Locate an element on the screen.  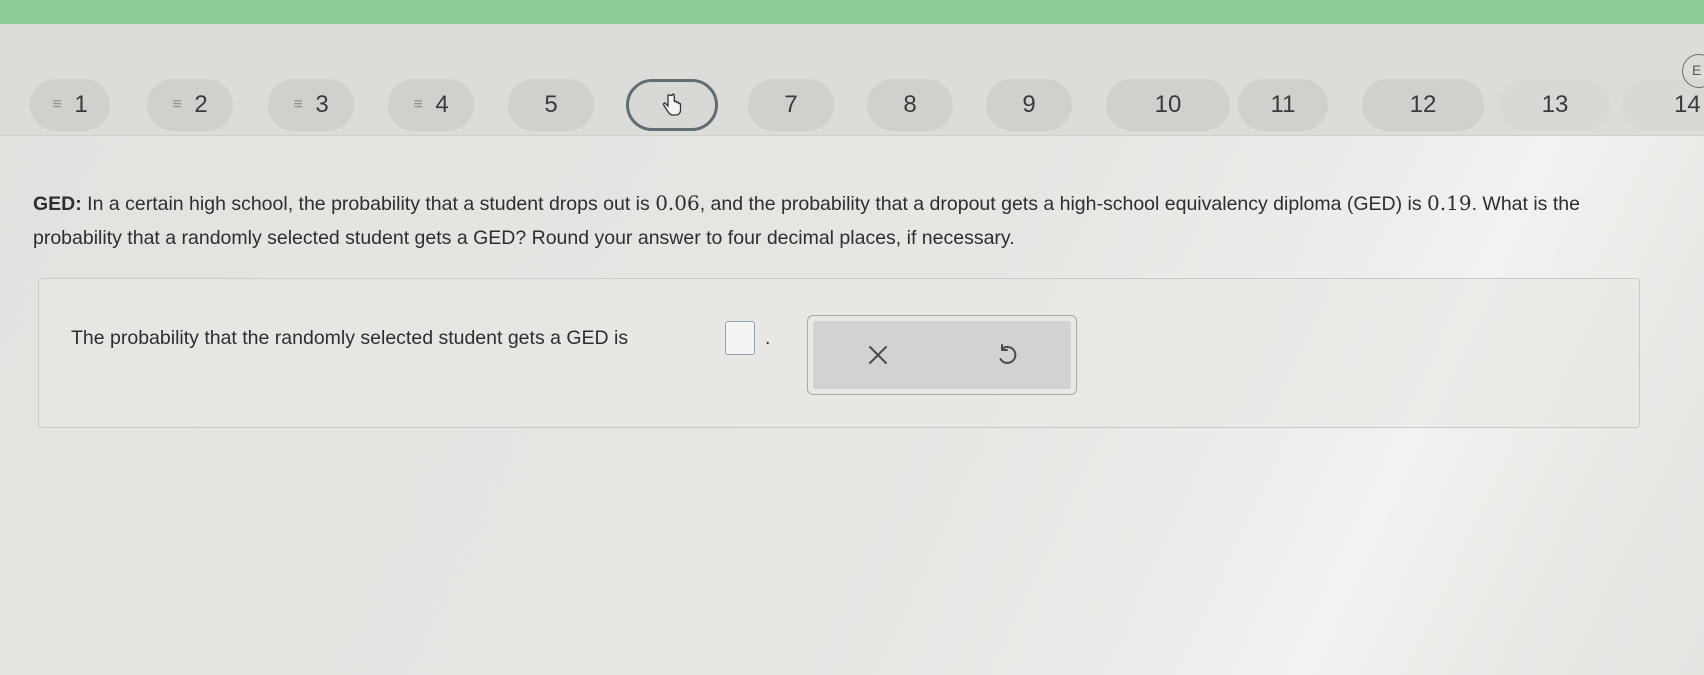
nav-question-7: 7 is located at coordinates (791, 105).